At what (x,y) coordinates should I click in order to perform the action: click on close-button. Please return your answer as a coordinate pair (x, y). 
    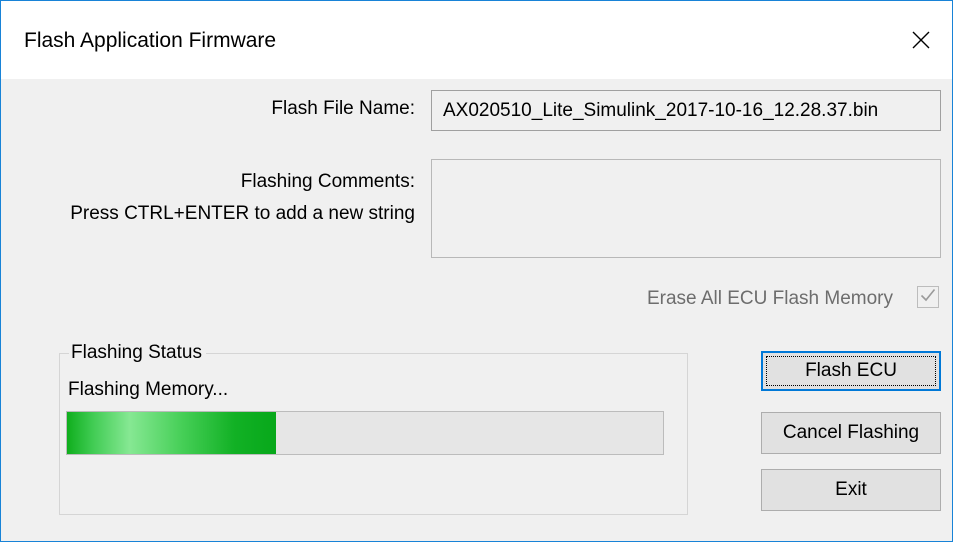
    Looking at the image, I should click on (921, 40).